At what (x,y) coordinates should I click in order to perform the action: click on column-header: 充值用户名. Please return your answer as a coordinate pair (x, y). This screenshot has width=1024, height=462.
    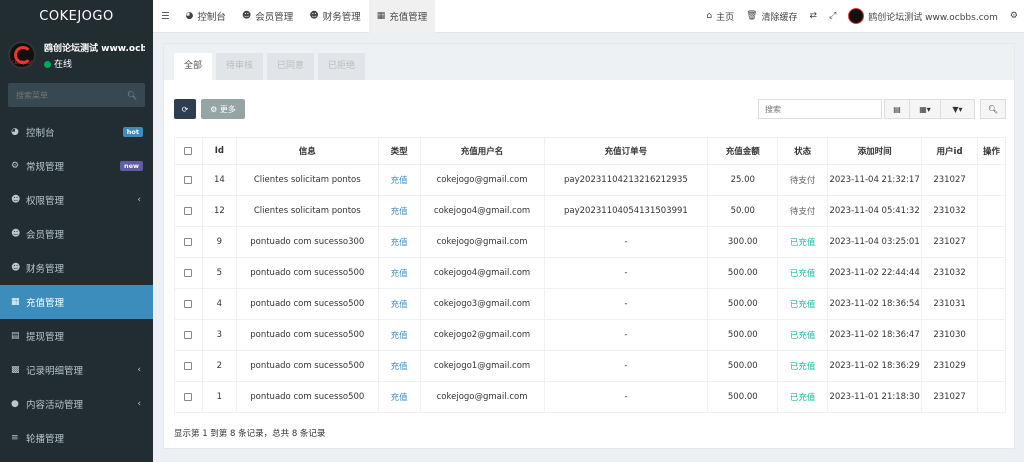
    Looking at the image, I should click on (482, 151).